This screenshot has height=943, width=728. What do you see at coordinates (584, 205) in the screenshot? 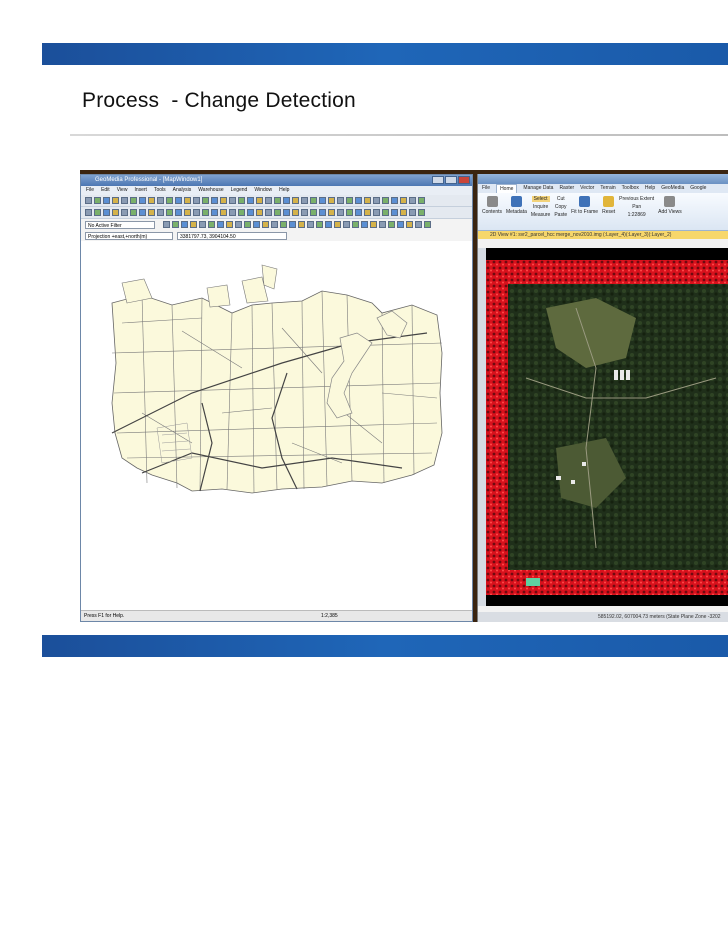
I see `fit-to-frame-button: Fit to Frame` at bounding box center [584, 205].